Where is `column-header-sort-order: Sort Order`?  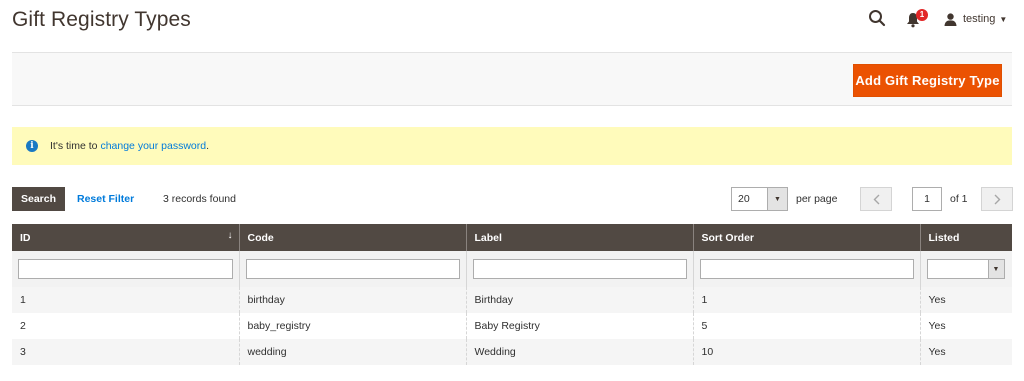
column-header-sort-order: Sort Order is located at coordinates (806, 237).